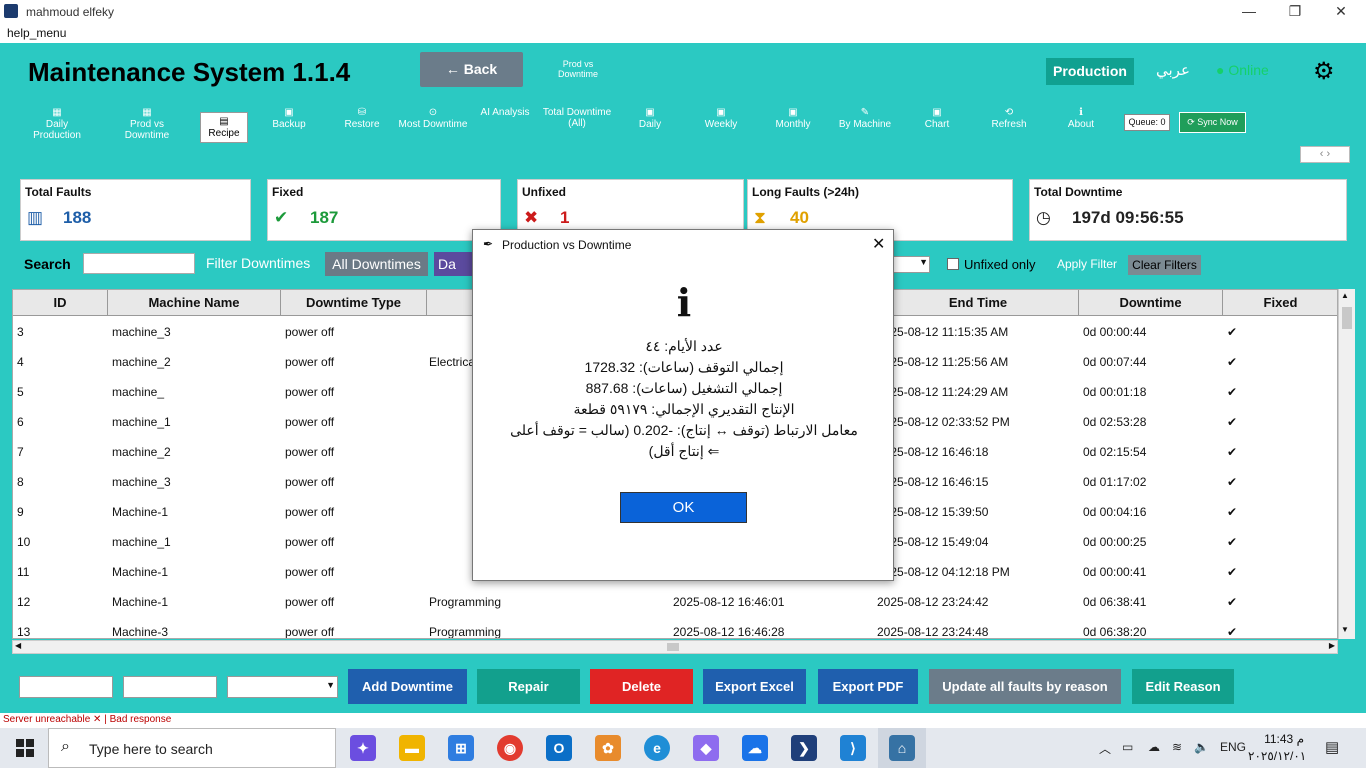  What do you see at coordinates (57, 124) in the screenshot?
I see `toolbar-daily-production: ▦ Daily Production` at bounding box center [57, 124].